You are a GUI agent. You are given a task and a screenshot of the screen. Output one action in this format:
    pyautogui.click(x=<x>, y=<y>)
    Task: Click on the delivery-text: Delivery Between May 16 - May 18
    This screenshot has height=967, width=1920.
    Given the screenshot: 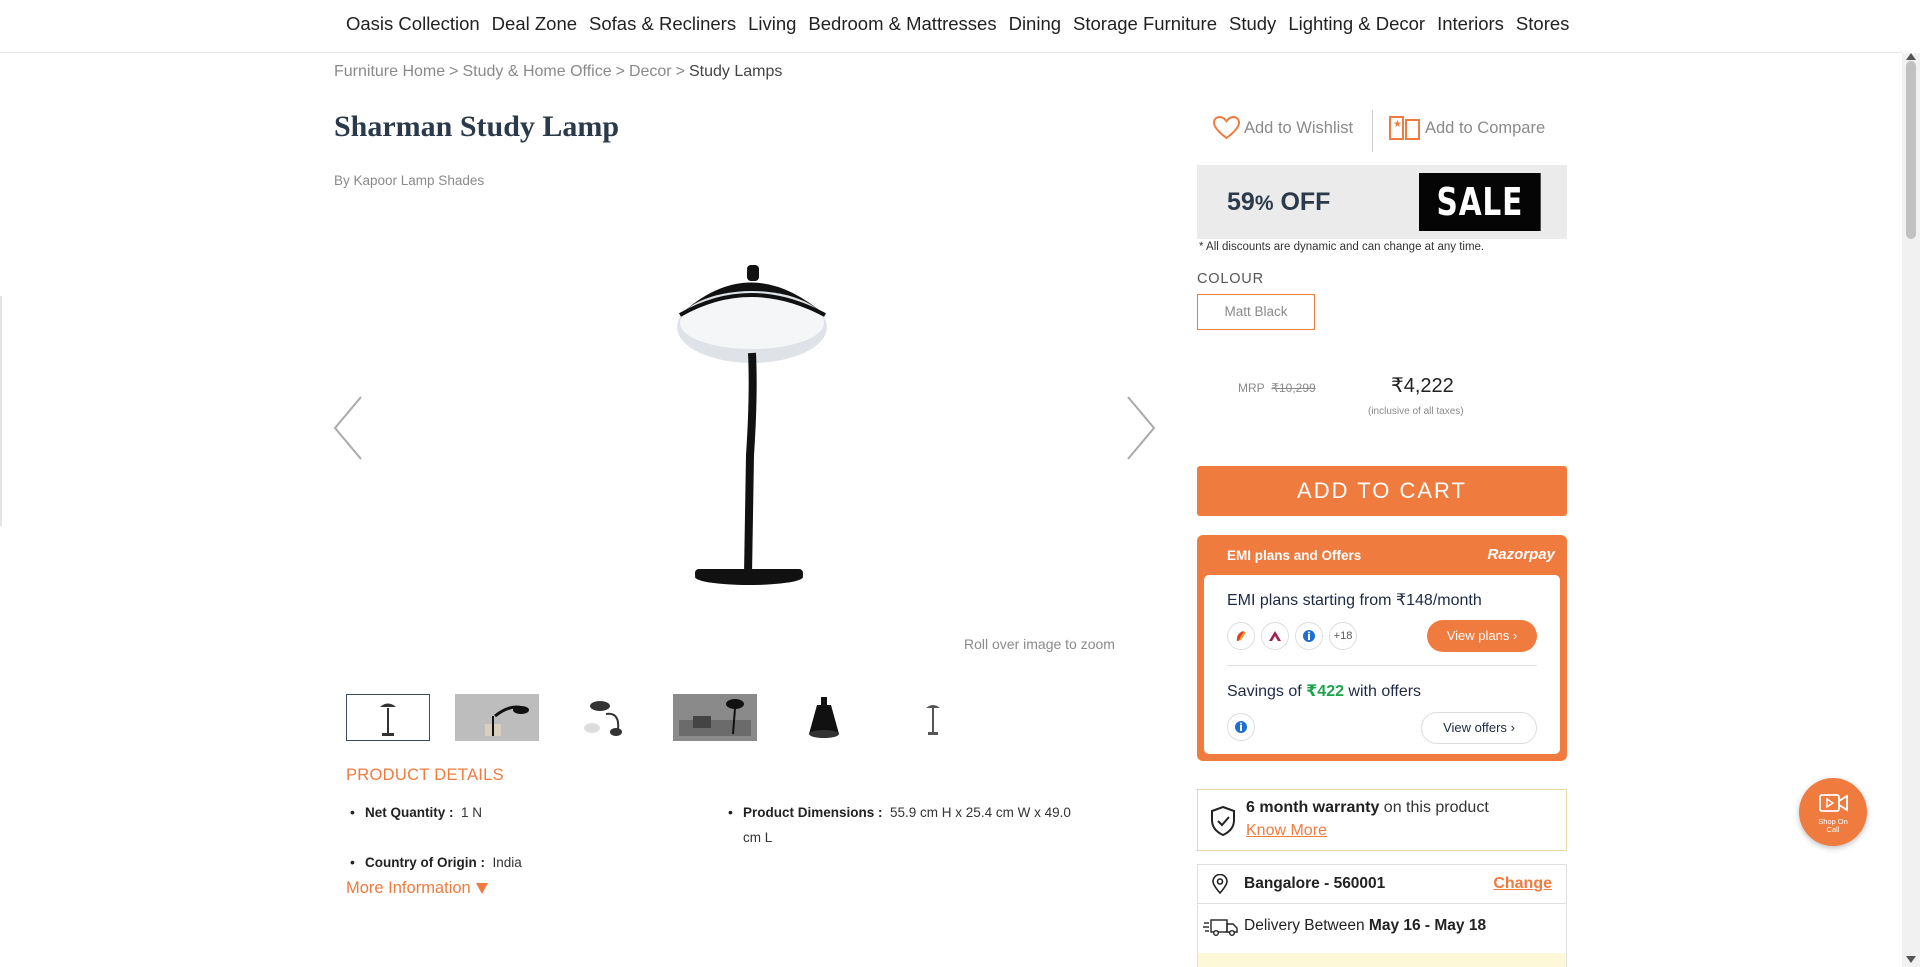 What is the action you would take?
    pyautogui.click(x=1365, y=926)
    